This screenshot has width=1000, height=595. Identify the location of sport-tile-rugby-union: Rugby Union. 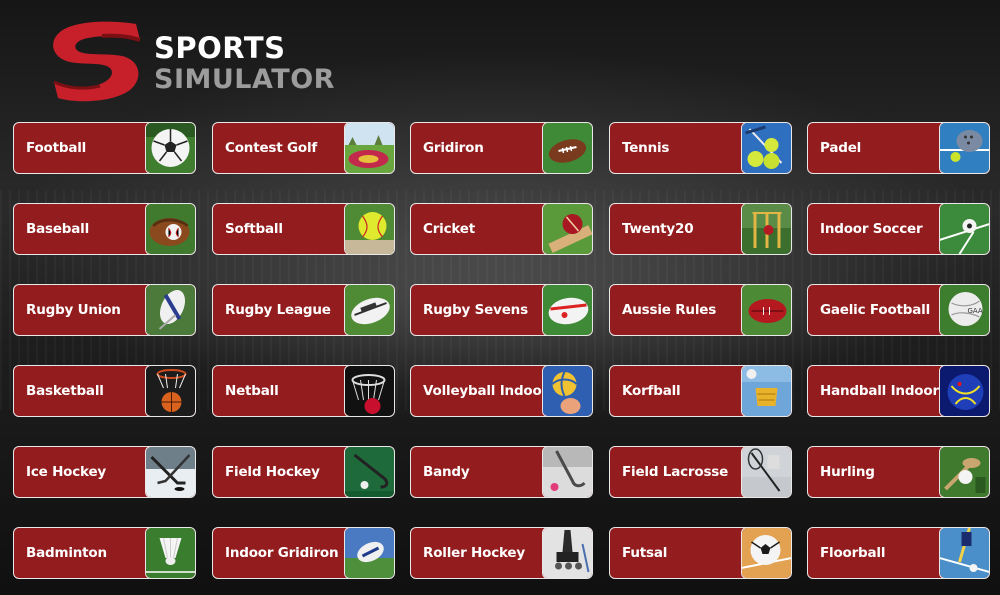
(104, 310).